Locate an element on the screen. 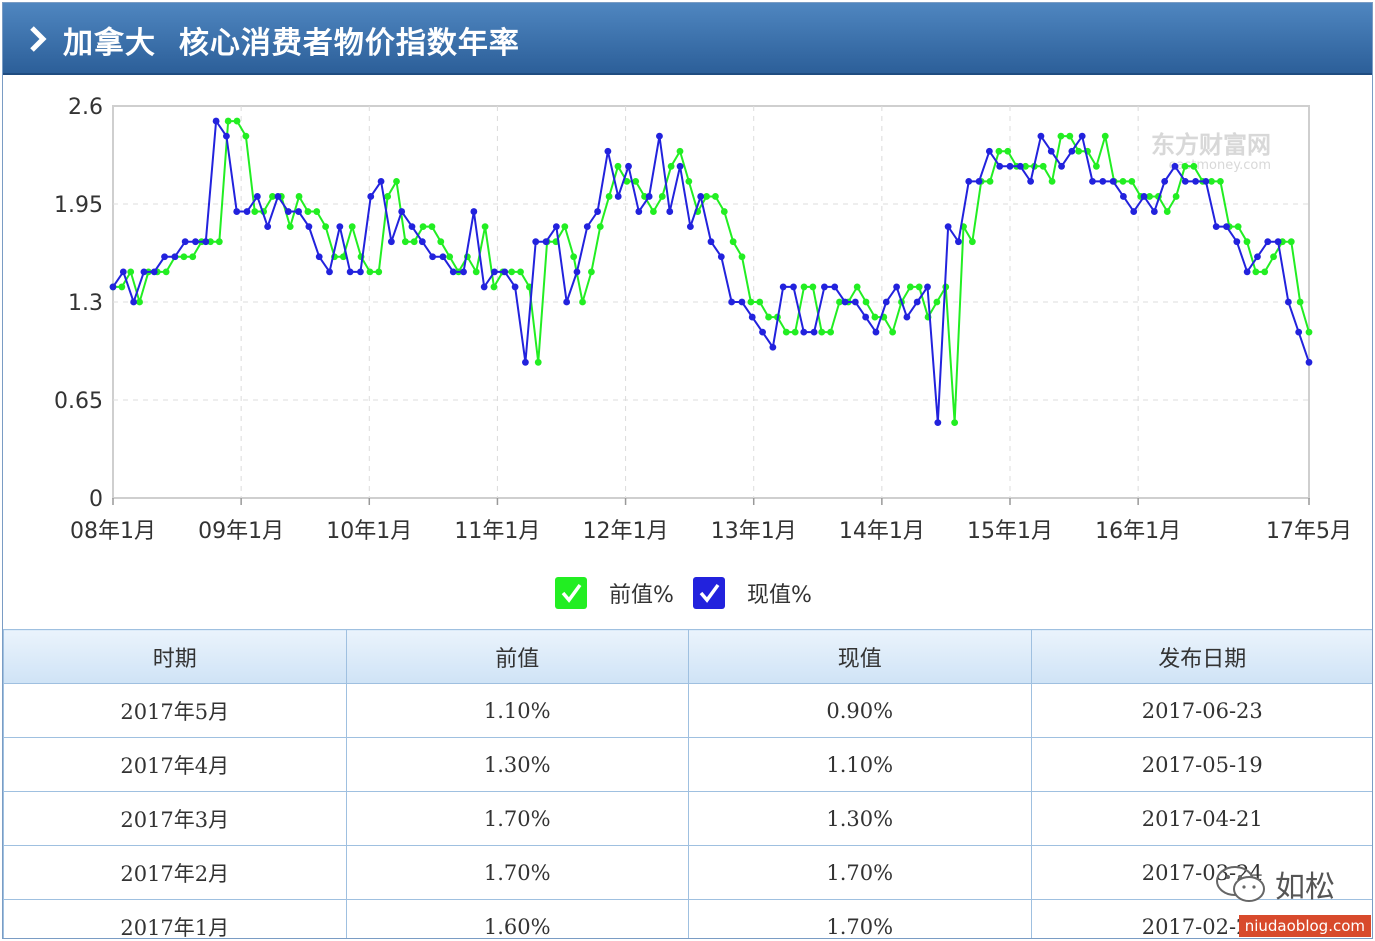  author-watermark: 如松 is located at coordinates (1274, 884).